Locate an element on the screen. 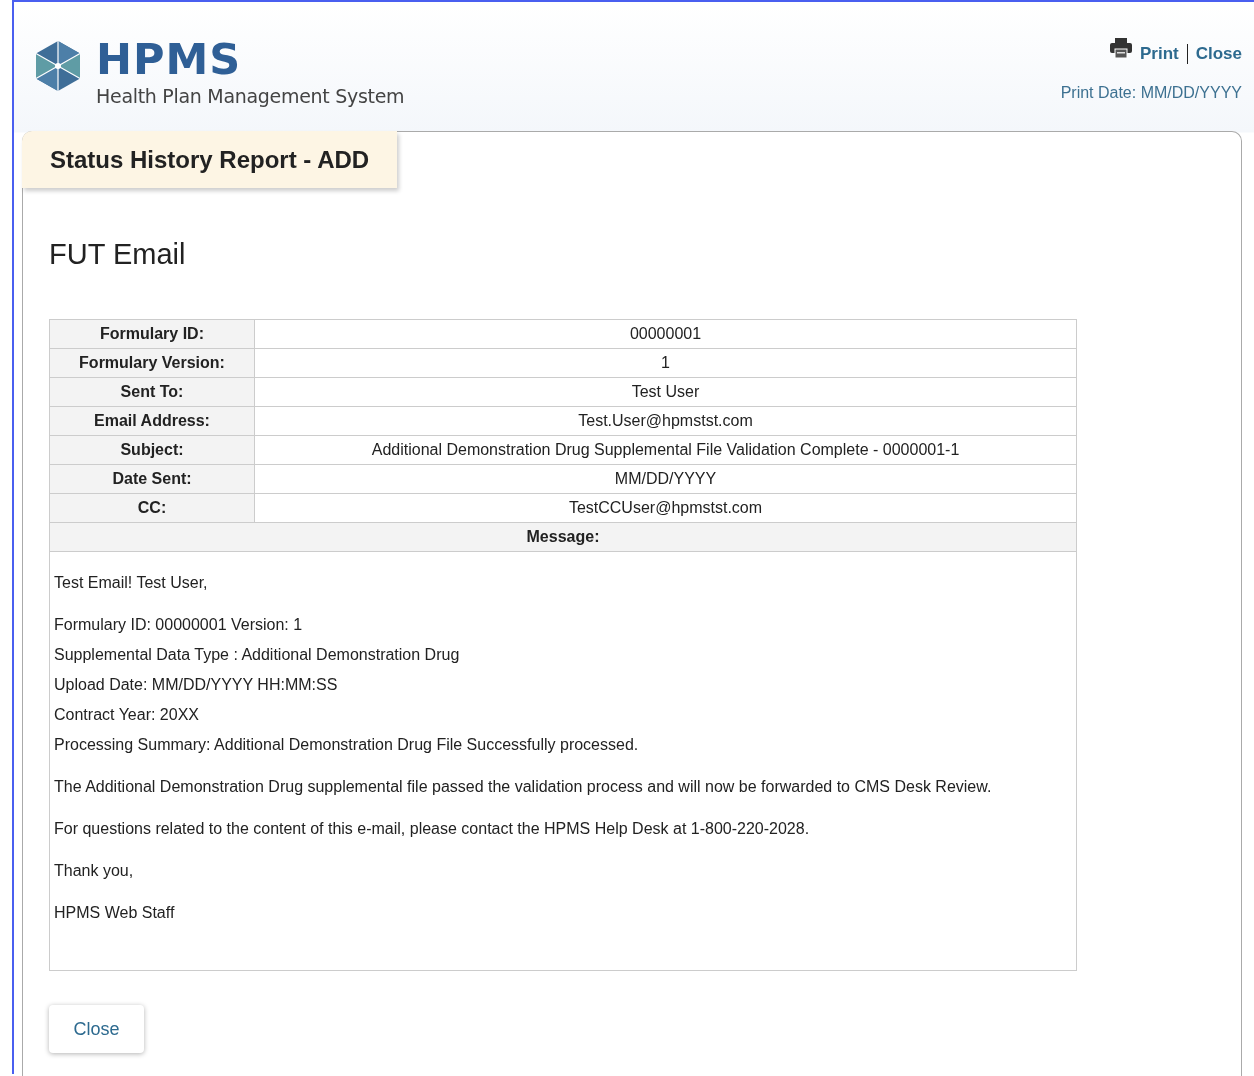 This screenshot has height=1076, width=1254. field-value: 00000001 is located at coordinates (665, 334).